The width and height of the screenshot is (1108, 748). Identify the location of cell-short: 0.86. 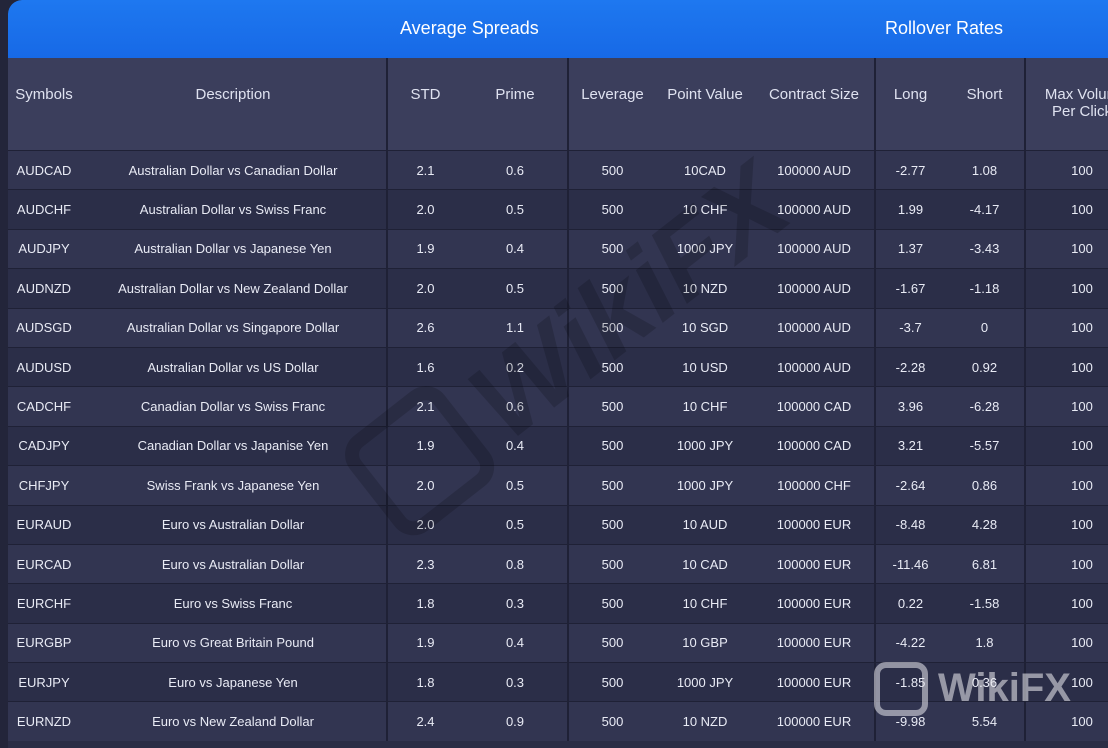
(985, 485).